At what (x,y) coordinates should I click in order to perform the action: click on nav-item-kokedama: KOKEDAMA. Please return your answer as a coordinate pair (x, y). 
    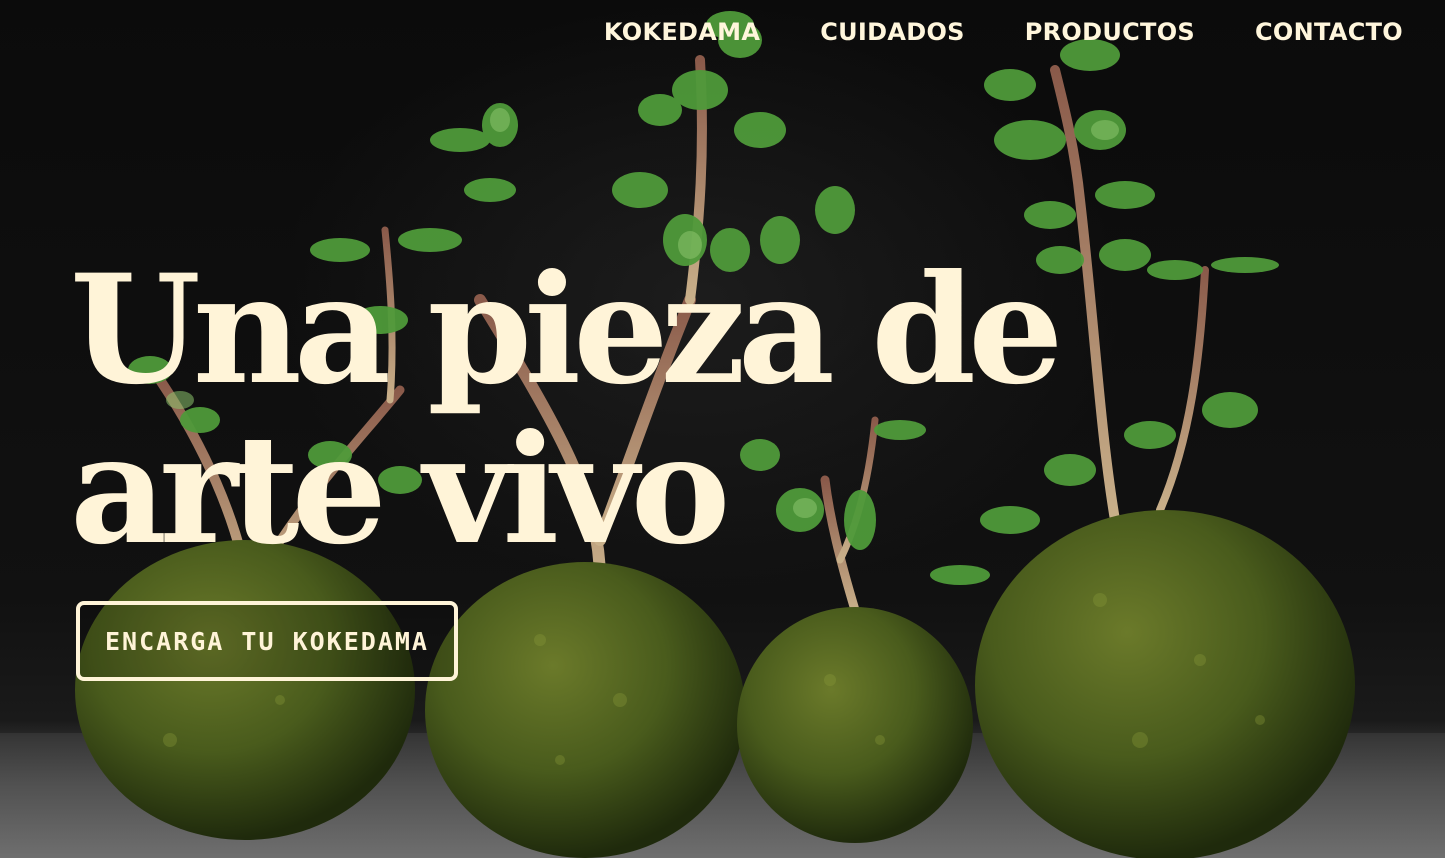
    Looking at the image, I should click on (682, 32).